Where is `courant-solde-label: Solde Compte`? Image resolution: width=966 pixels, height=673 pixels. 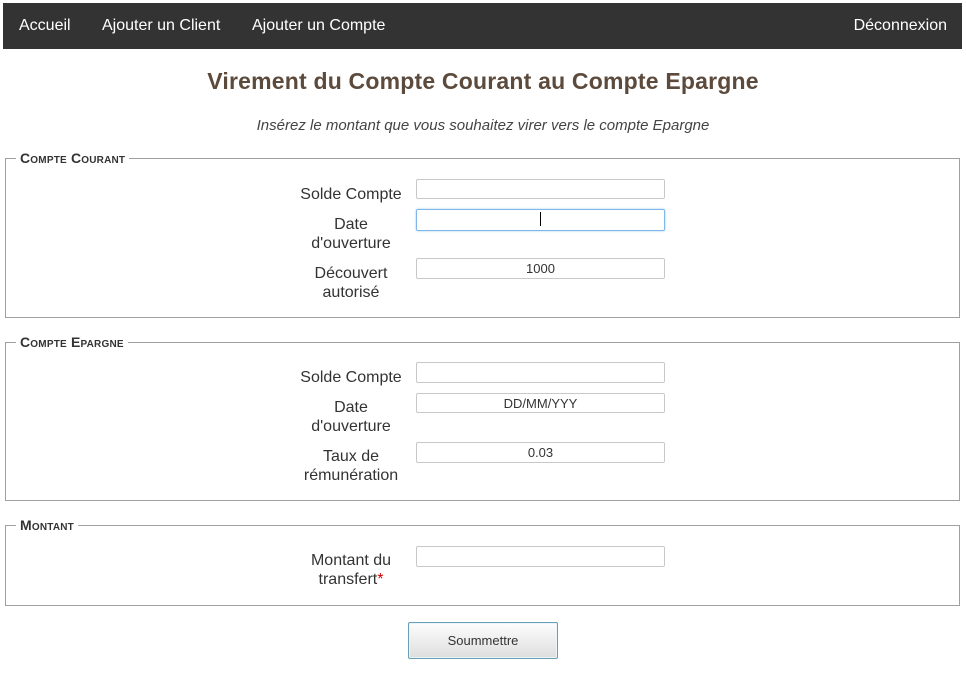 courant-solde-label: Solde Compte is located at coordinates (351, 194).